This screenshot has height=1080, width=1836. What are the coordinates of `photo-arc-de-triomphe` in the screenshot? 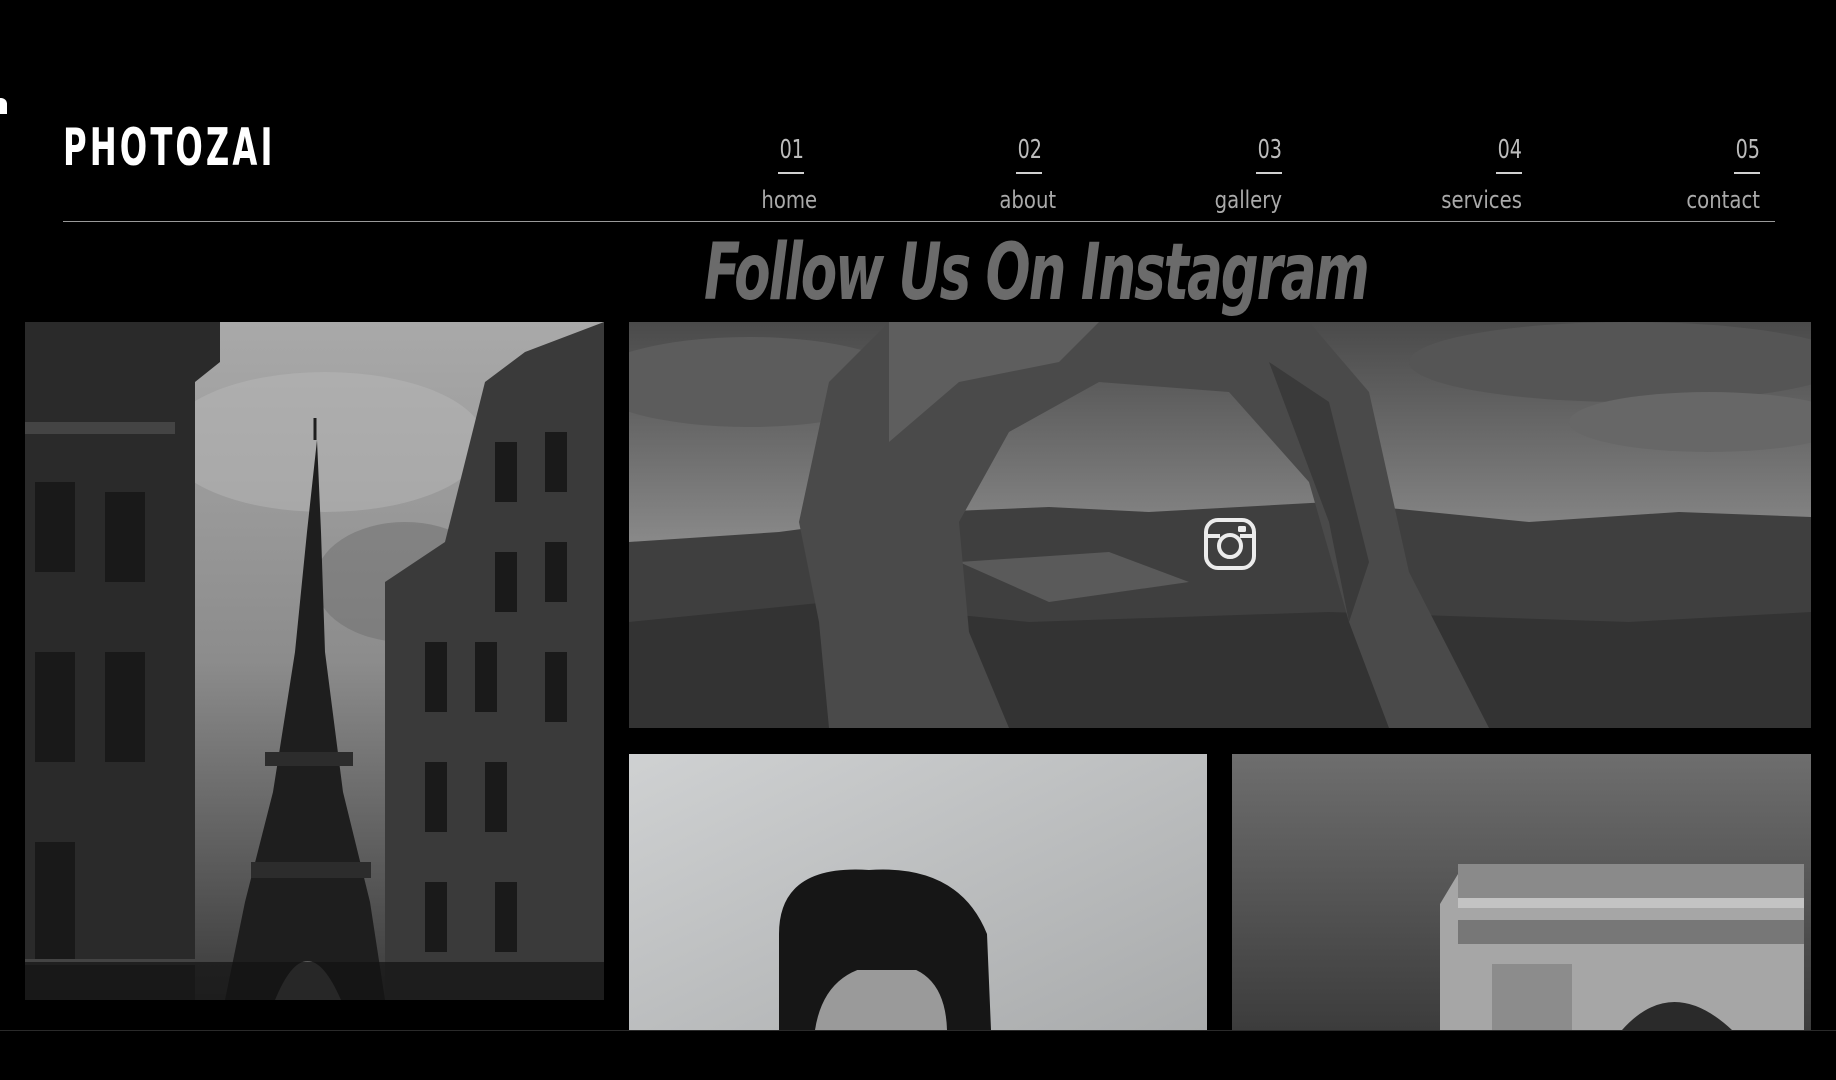 It's located at (1521, 892).